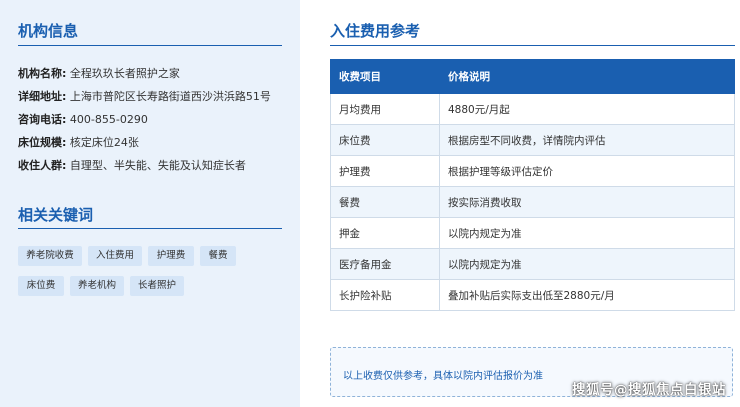 This screenshot has width=740, height=407. I want to click on fees-section-title: 入住费用参考, so click(375, 31).